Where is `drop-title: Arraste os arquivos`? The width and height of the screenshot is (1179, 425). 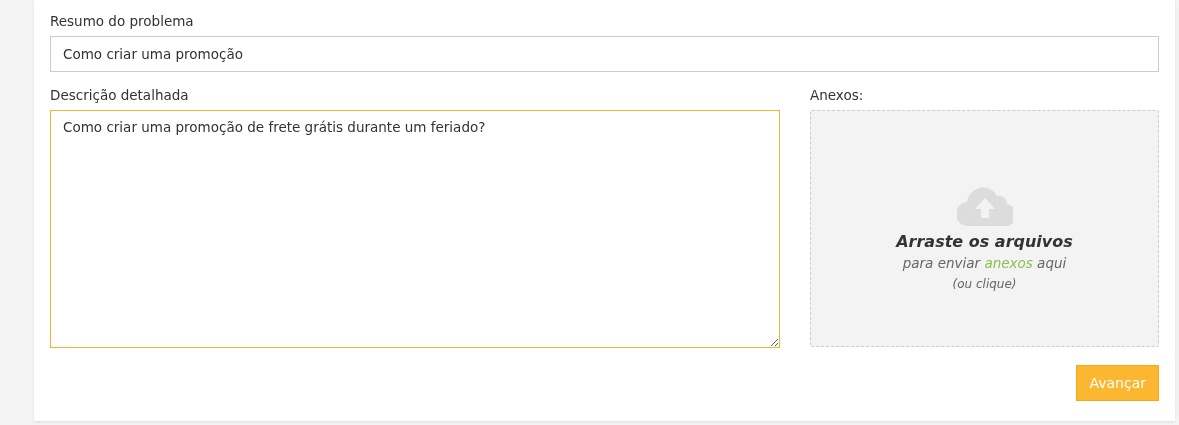
drop-title: Arraste os arquivos is located at coordinates (984, 241).